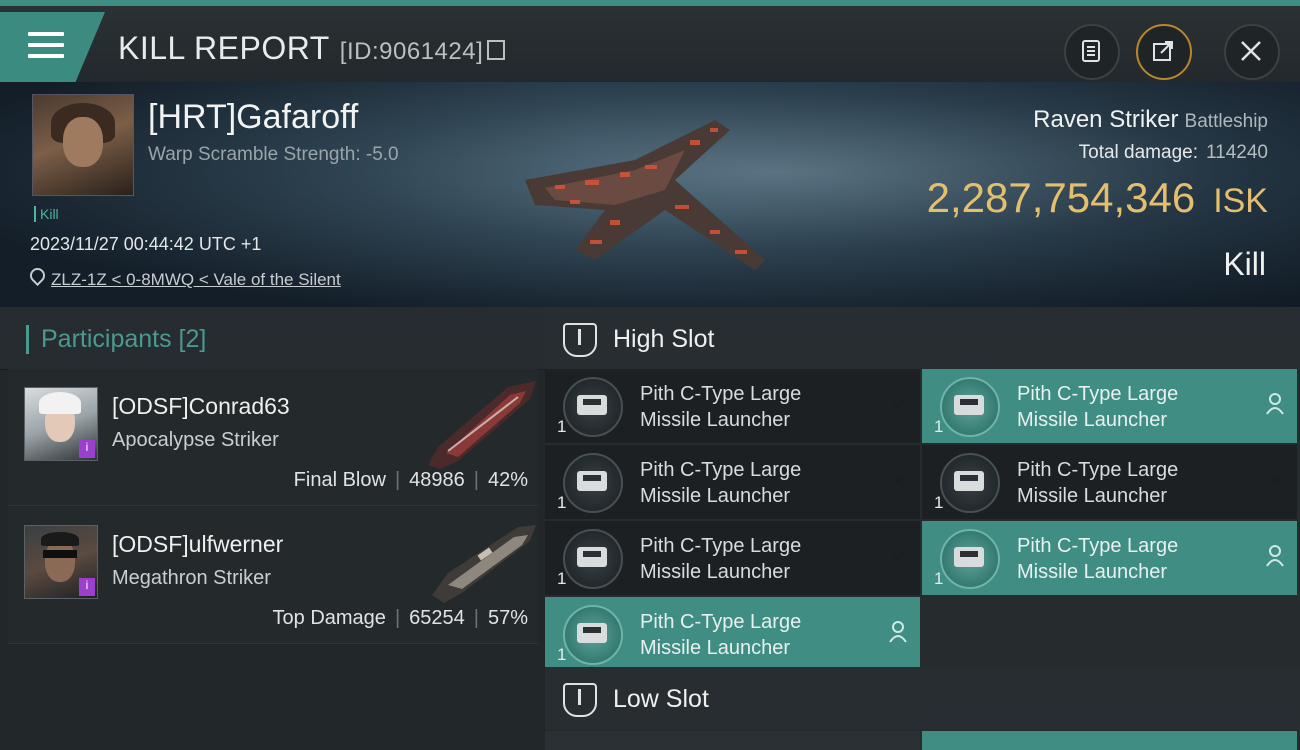 Image resolution: width=1300 pixels, height=750 pixels. What do you see at coordinates (1061, 197) in the screenshot?
I see `isk-amount: 2,287,754,346` at bounding box center [1061, 197].